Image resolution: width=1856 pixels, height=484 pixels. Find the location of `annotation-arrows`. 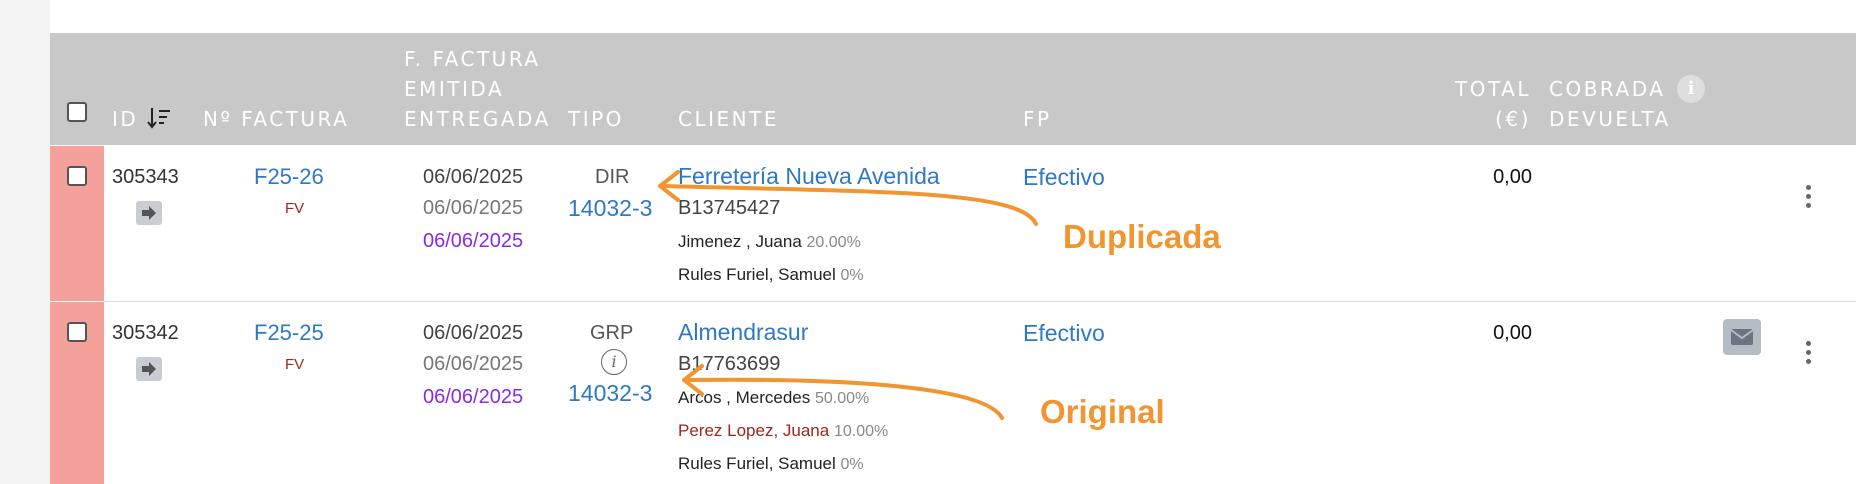

annotation-arrows is located at coordinates (848, 295).